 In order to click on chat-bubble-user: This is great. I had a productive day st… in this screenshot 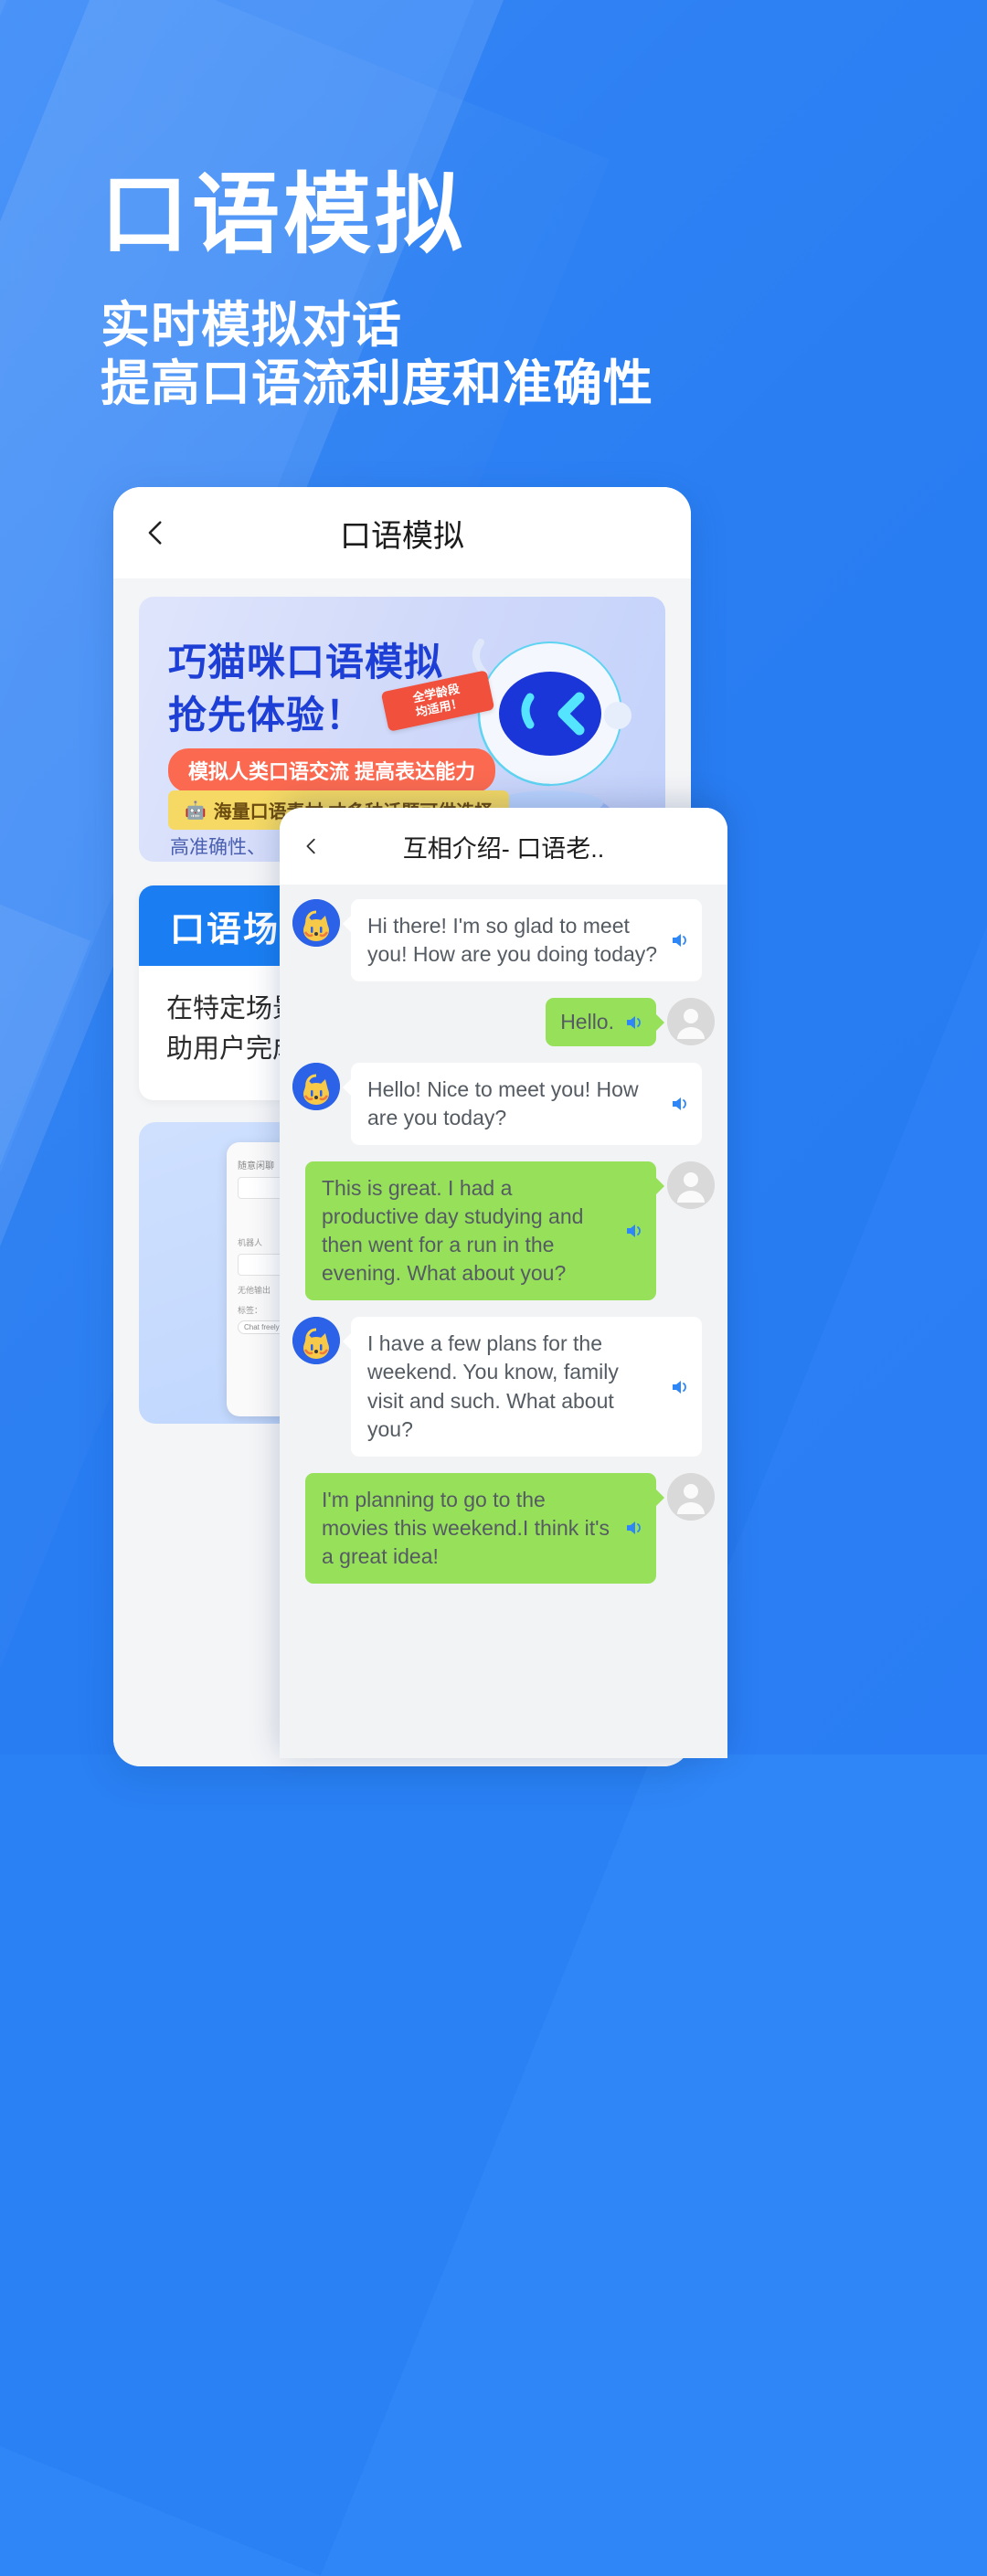, I will do `click(484, 1231)`.